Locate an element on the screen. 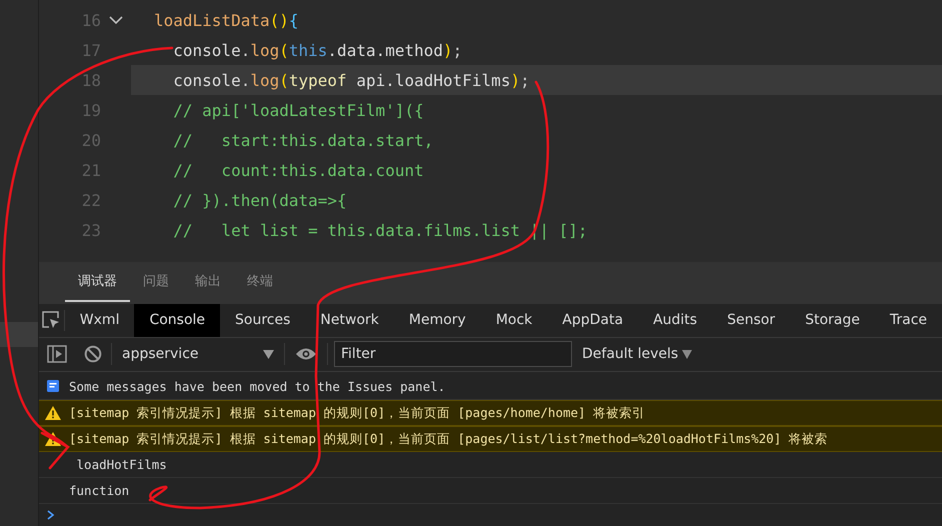  filter-field: Filter is located at coordinates (453, 354).